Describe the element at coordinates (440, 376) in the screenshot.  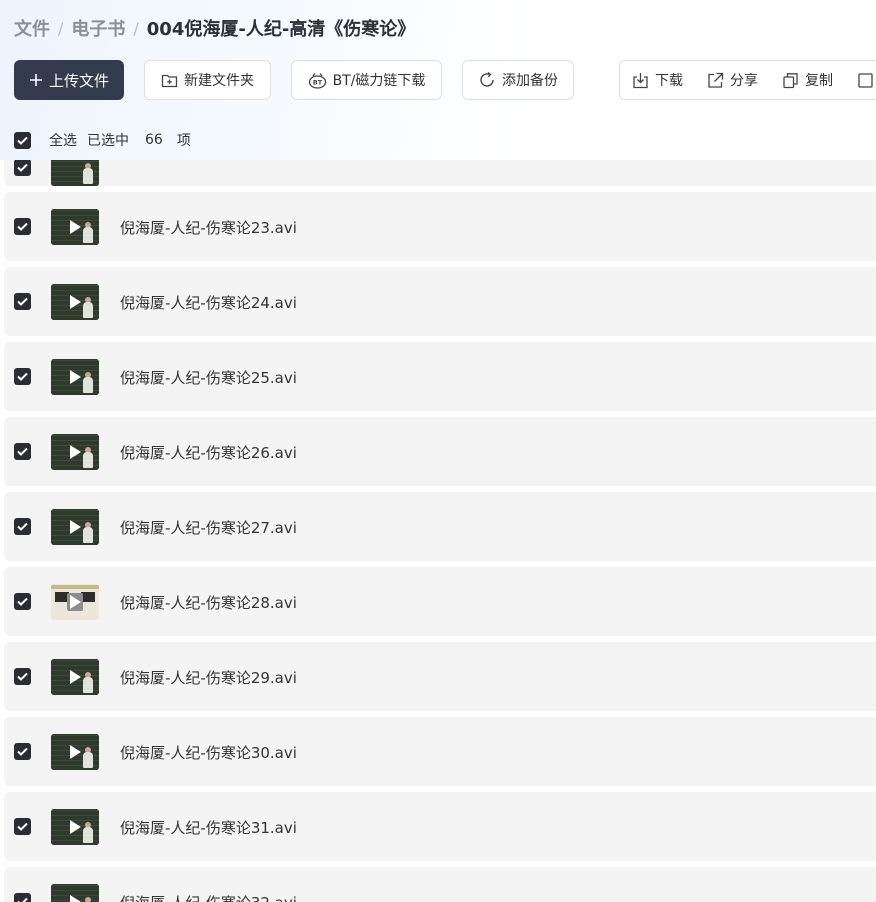
I see `file-row: 倪海厦-人纪-伤寒论25.avi` at that location.